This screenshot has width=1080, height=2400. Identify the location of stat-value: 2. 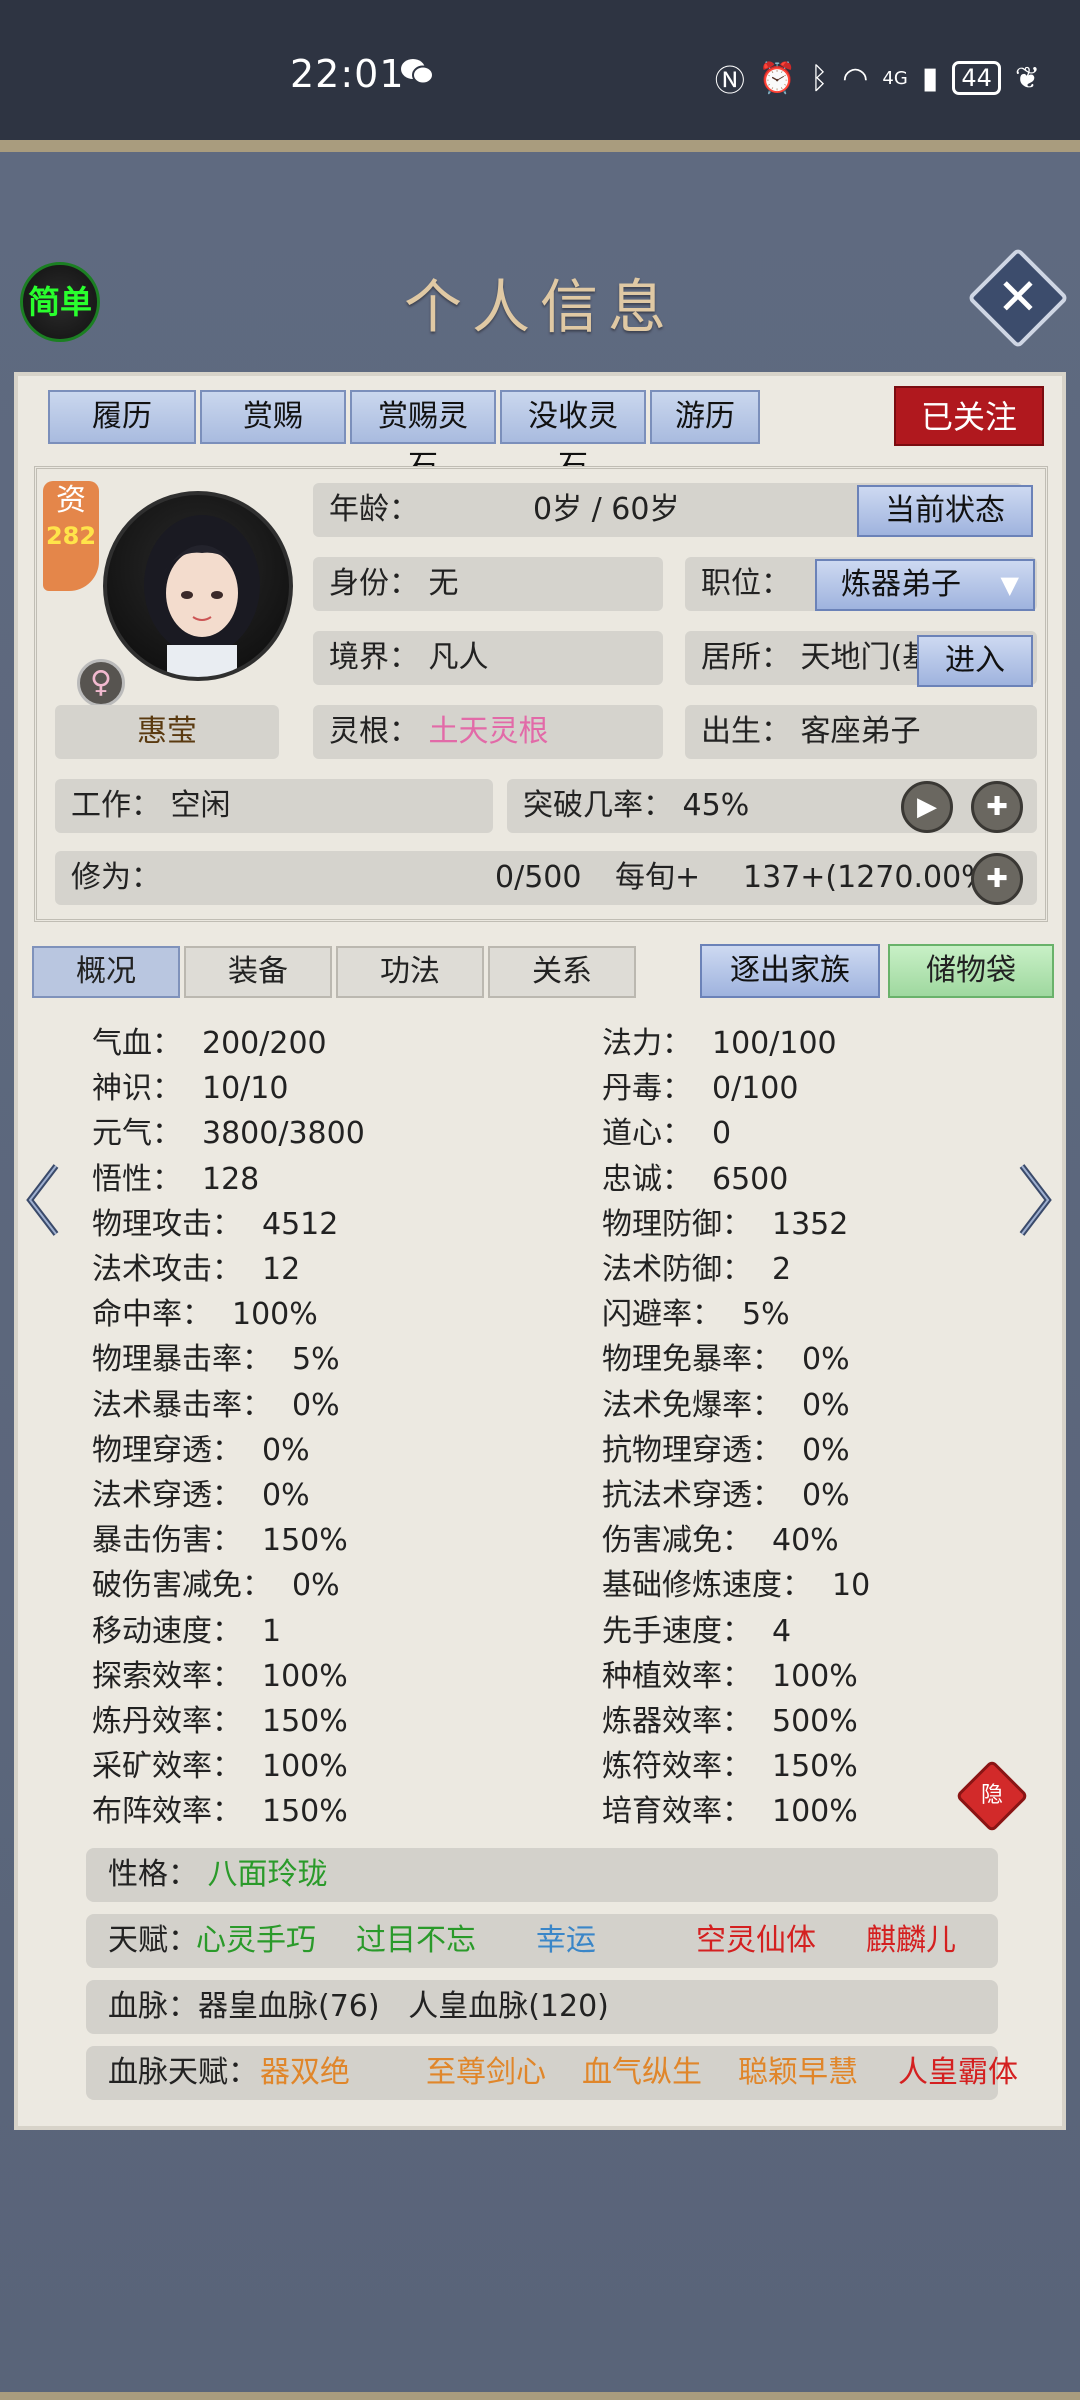
(782, 1269).